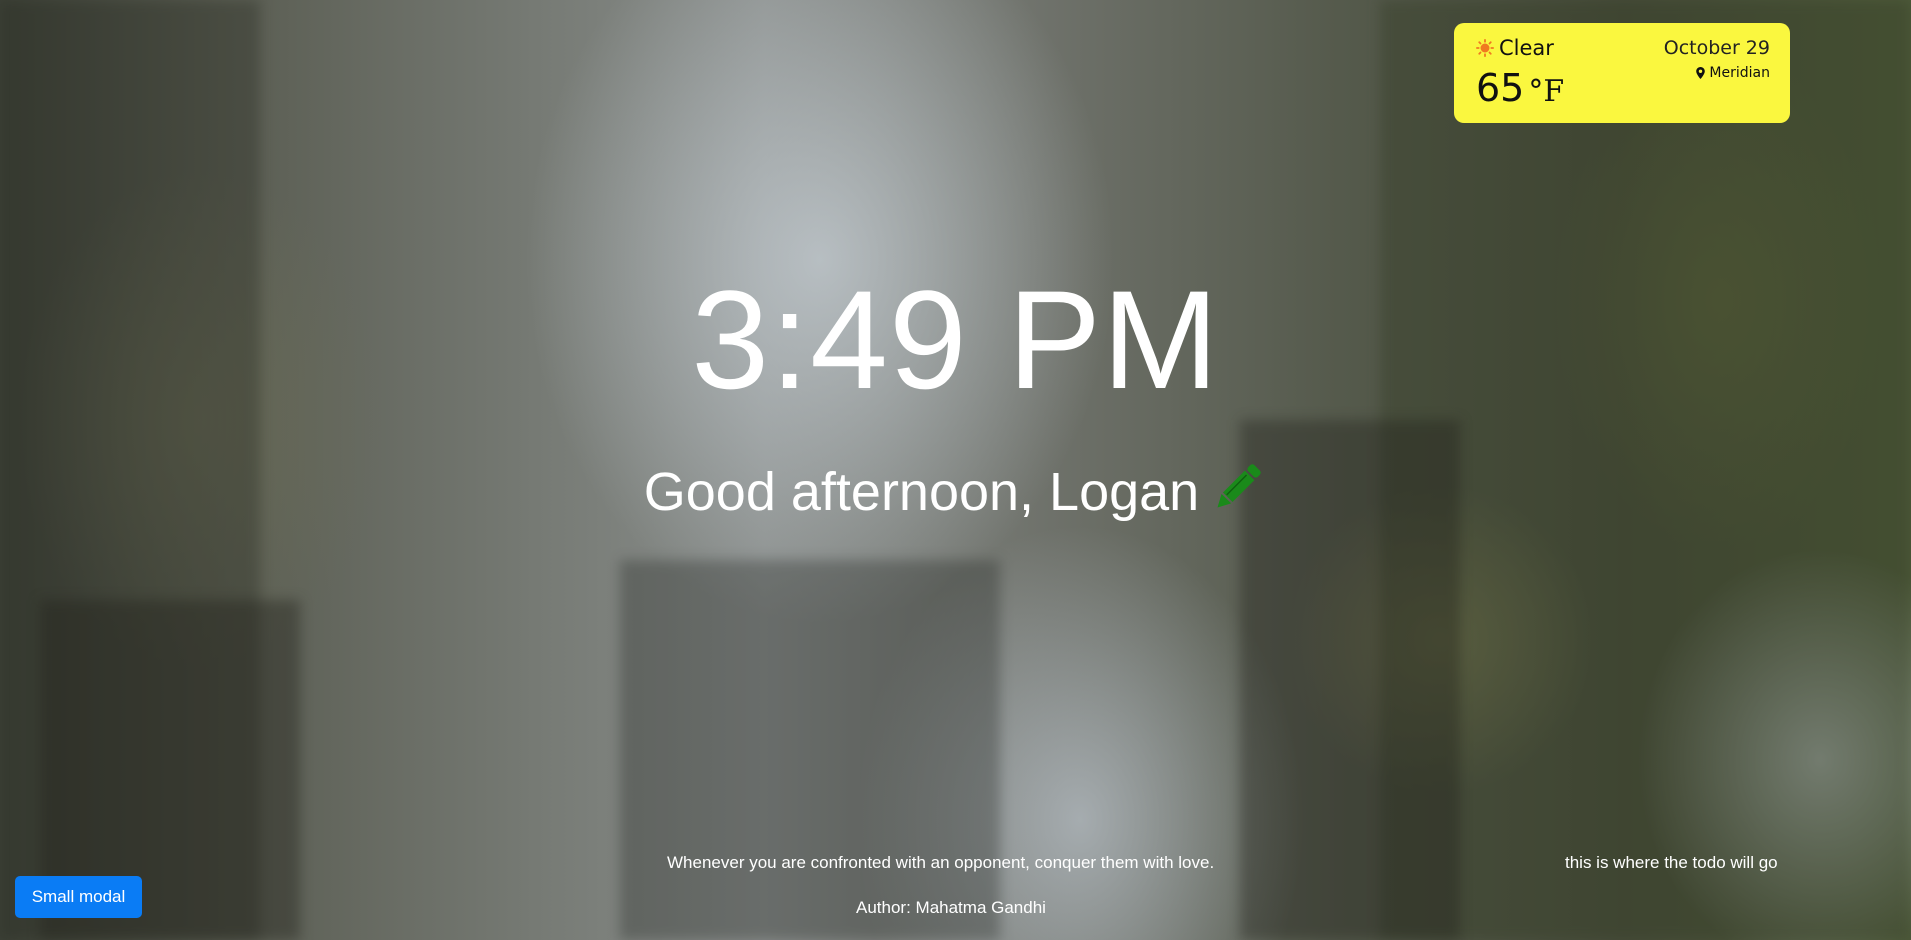 The image size is (1911, 940). I want to click on weather-location: Meridian, so click(1733, 73).